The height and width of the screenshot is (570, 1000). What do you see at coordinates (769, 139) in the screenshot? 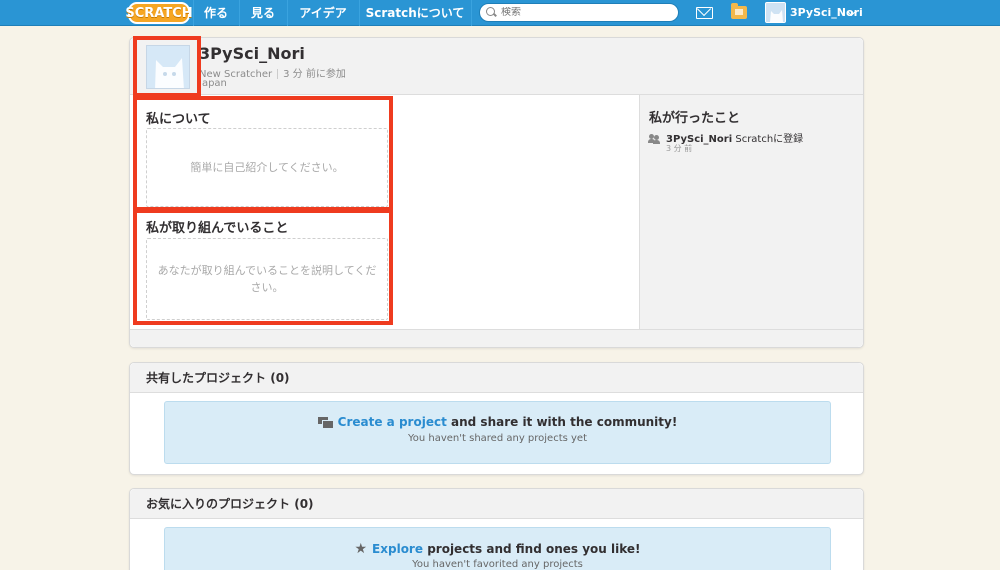
I see `activity-action: Scratchに登録` at bounding box center [769, 139].